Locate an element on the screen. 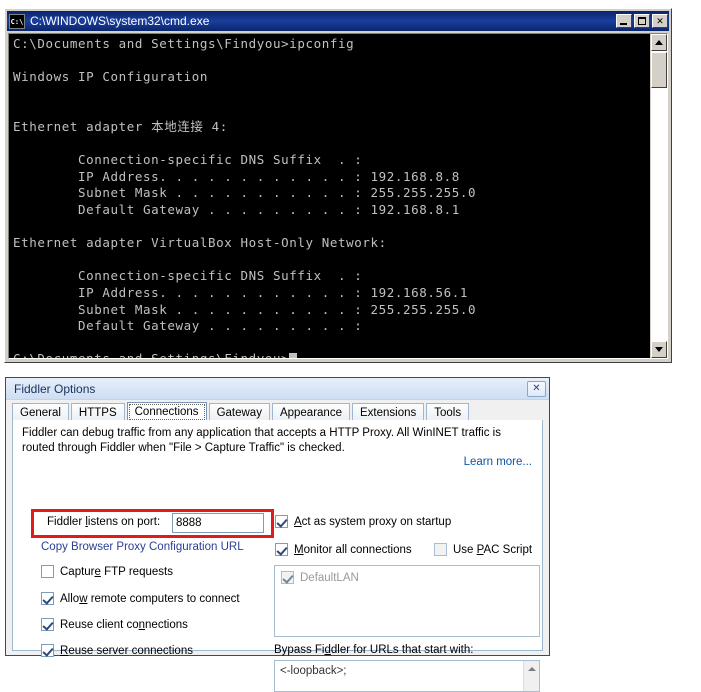 The height and width of the screenshot is (692, 701). adapter-label: DefaultLAN is located at coordinates (329, 577).